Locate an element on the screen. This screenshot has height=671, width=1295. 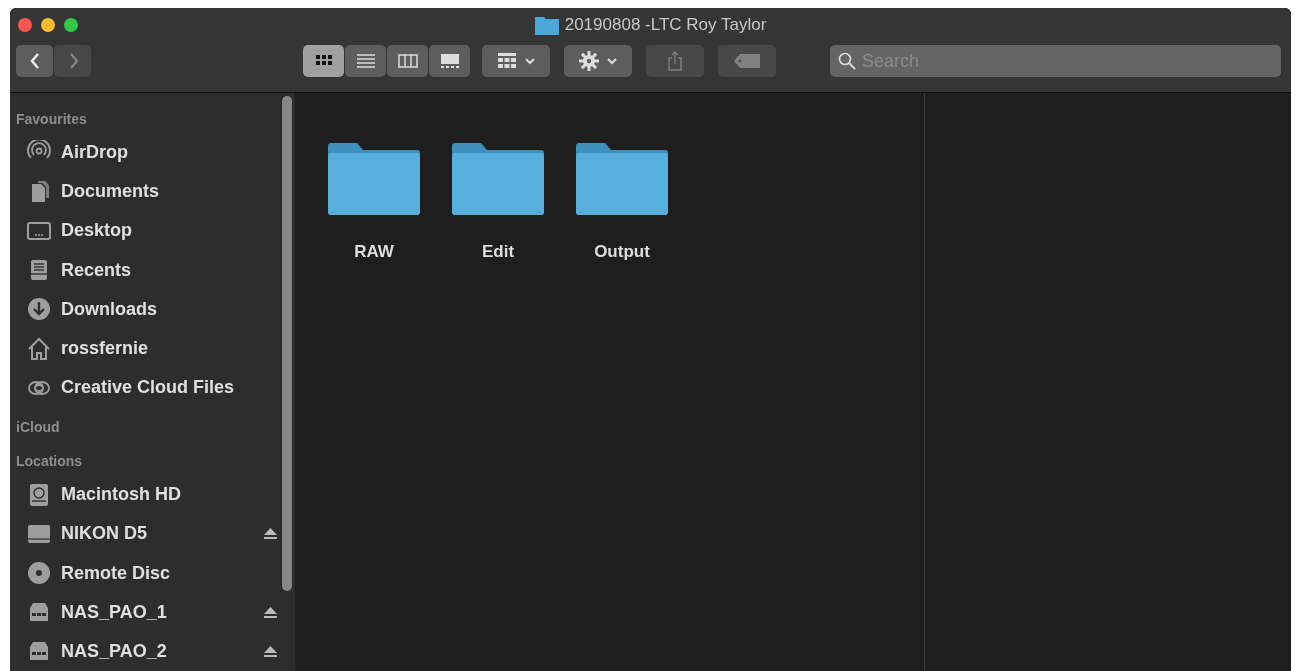
action-button is located at coordinates (598, 61).